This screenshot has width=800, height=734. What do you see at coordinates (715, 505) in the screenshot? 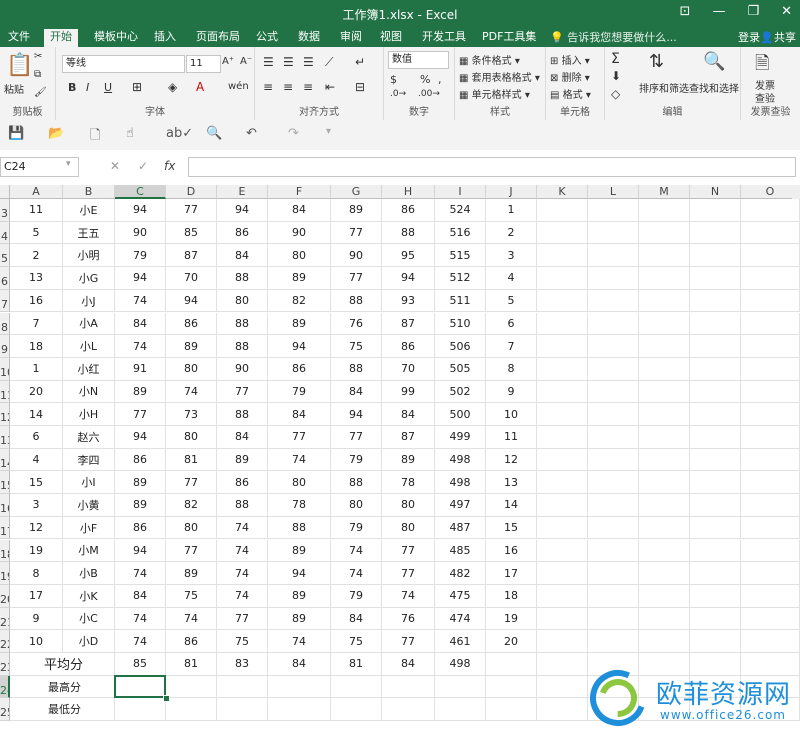
I see `cell-n16` at bounding box center [715, 505].